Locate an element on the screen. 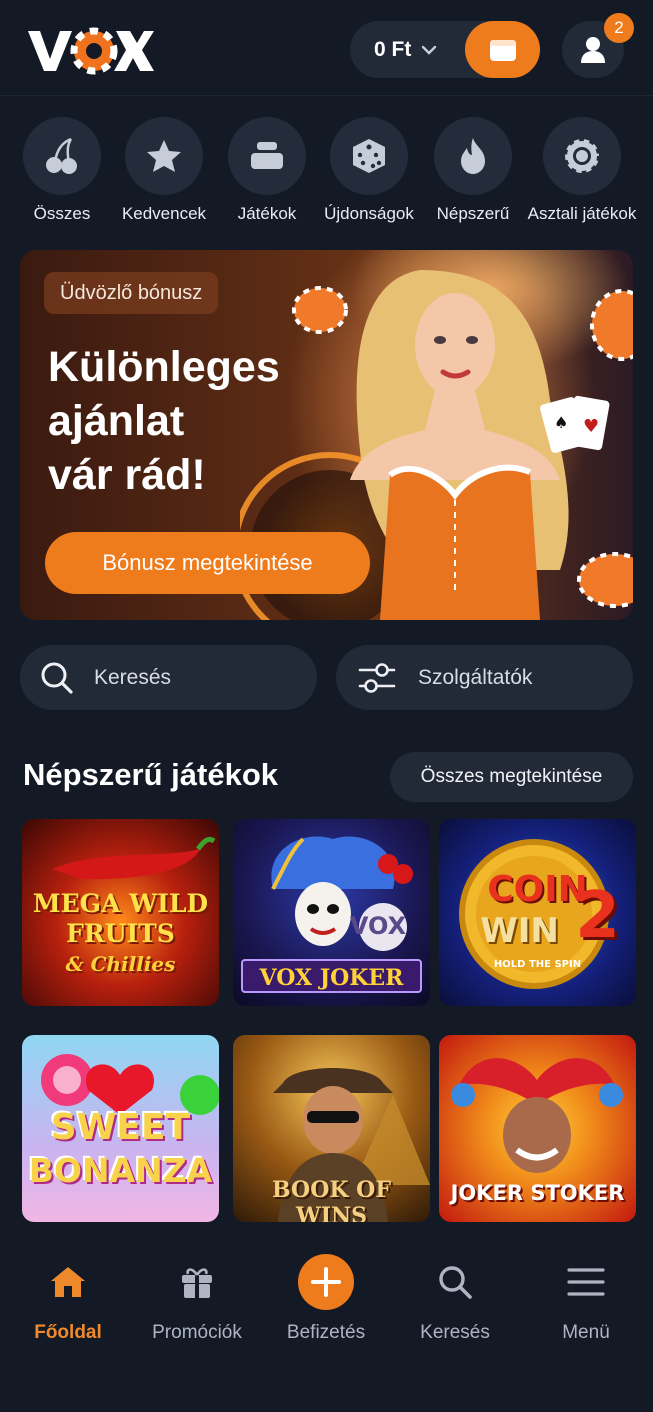 This screenshot has height=1412, width=653. providers-filter: Szolgáltatók is located at coordinates (484, 677).